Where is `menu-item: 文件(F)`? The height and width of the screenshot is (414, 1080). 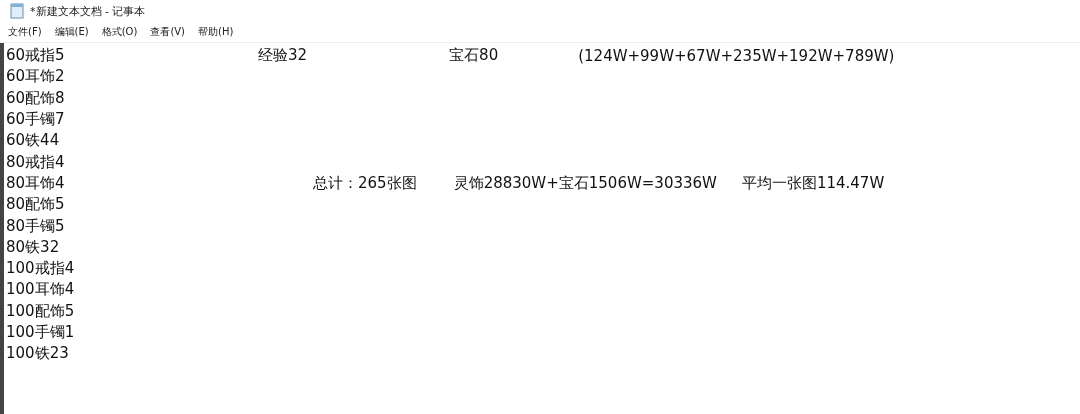 menu-item: 文件(F) is located at coordinates (25, 32).